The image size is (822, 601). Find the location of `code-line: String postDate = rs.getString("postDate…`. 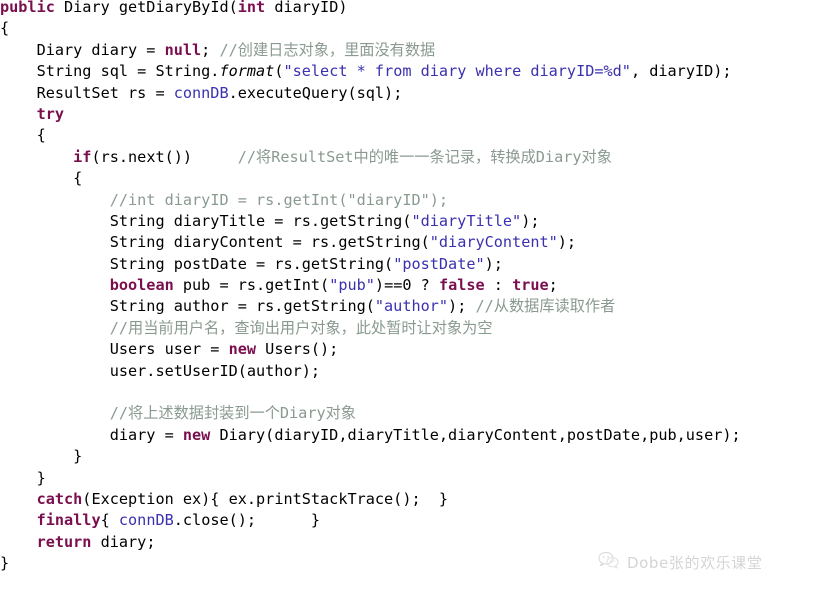

code-line: String postDate = rs.getString("postDate… is located at coordinates (411, 264).